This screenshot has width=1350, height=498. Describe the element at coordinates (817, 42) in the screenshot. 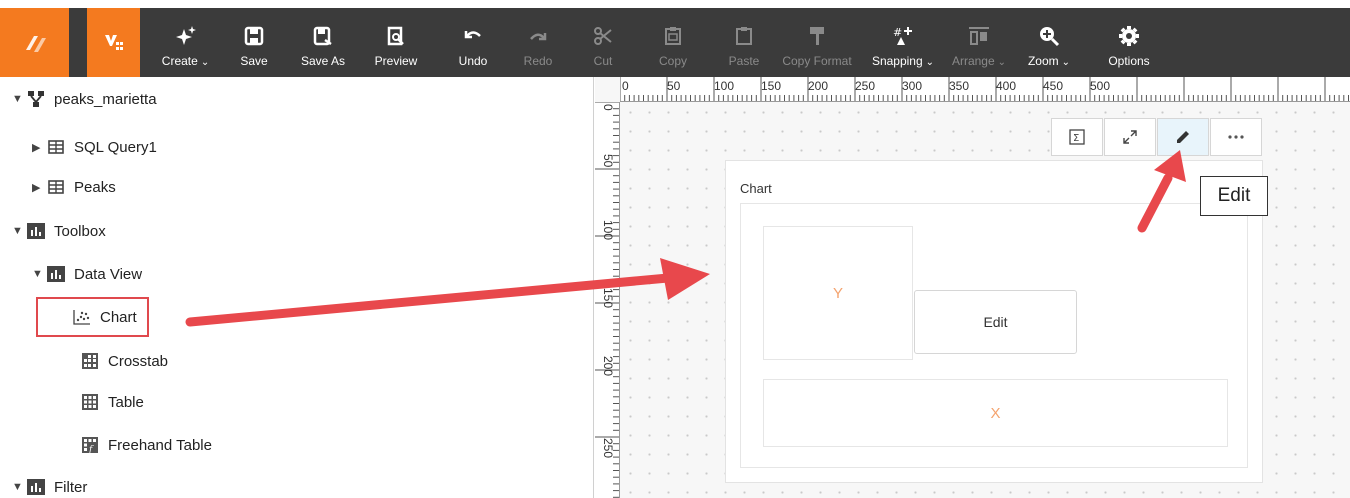

I see `copy-format-button: Copy Format` at that location.